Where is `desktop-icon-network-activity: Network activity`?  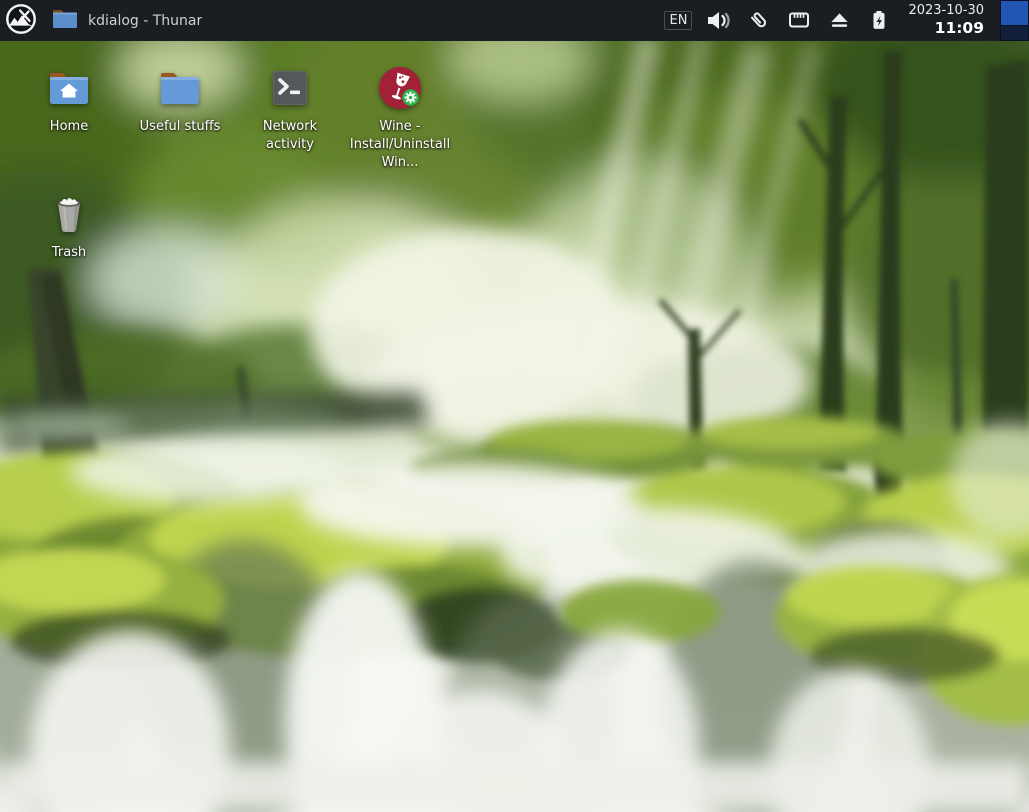
desktop-icon-network-activity: Network activity is located at coordinates (290, 109).